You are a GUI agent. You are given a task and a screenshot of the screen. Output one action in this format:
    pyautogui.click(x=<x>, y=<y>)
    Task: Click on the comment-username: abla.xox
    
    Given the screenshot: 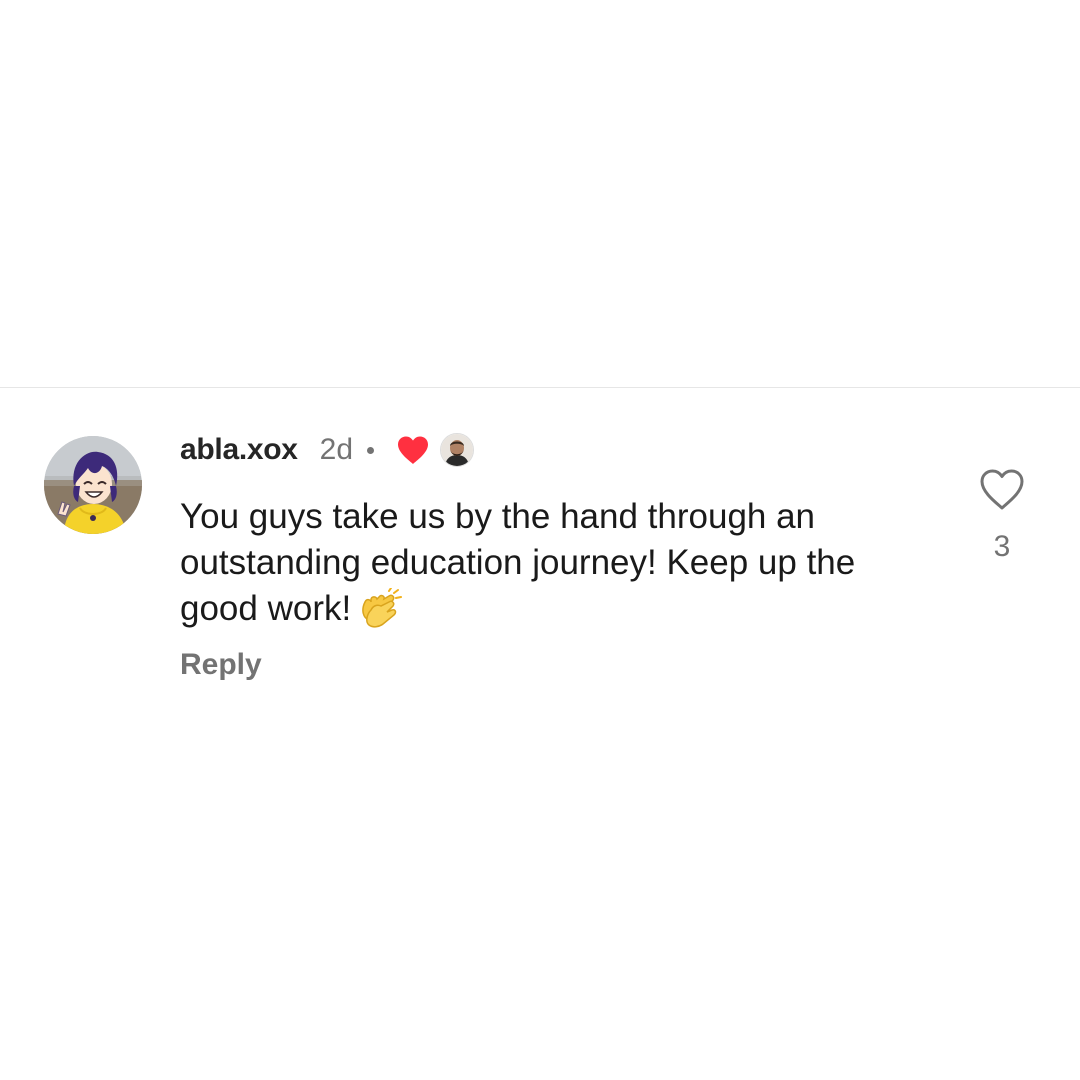 What is the action you would take?
    pyautogui.click(x=239, y=450)
    